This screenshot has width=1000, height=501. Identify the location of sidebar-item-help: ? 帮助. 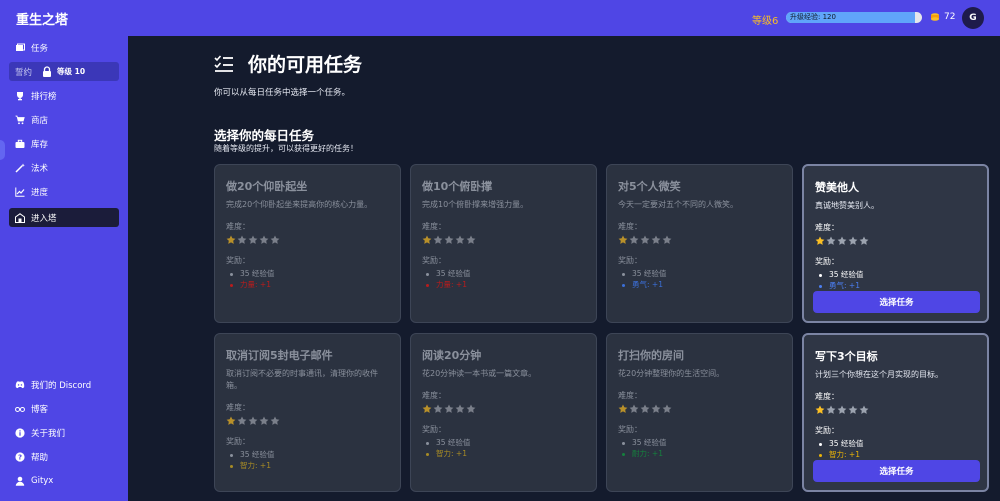
(64, 456).